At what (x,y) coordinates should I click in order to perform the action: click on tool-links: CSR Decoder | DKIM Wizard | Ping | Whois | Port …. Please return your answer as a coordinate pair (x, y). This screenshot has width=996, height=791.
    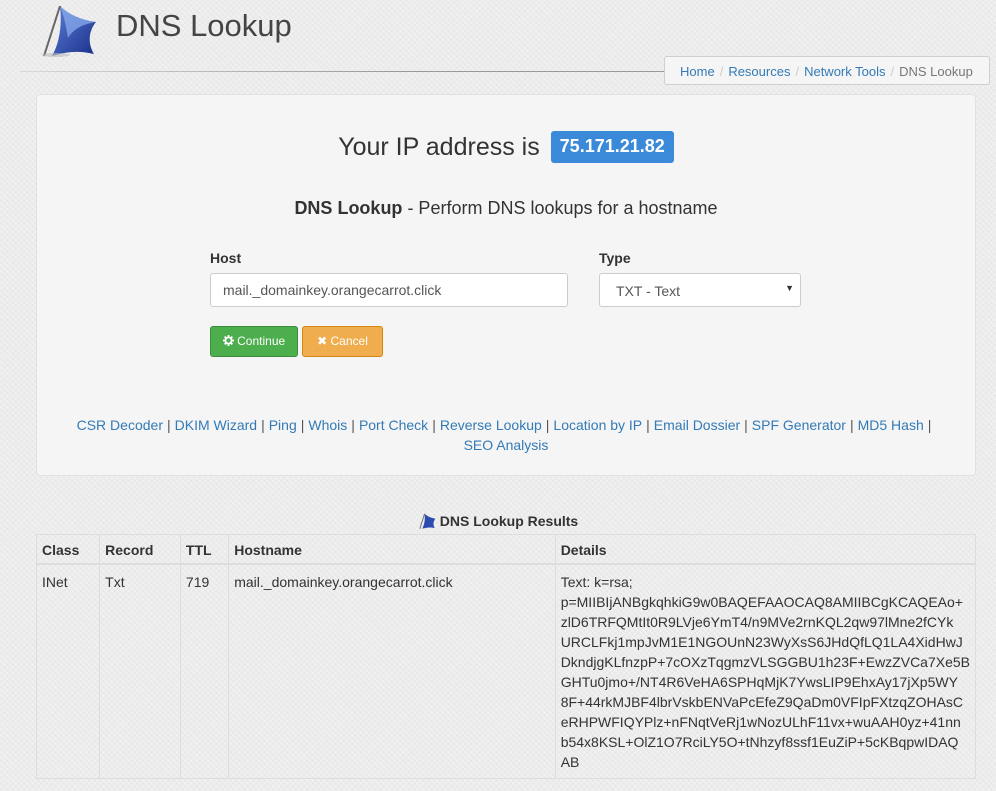
    Looking at the image, I should click on (506, 435).